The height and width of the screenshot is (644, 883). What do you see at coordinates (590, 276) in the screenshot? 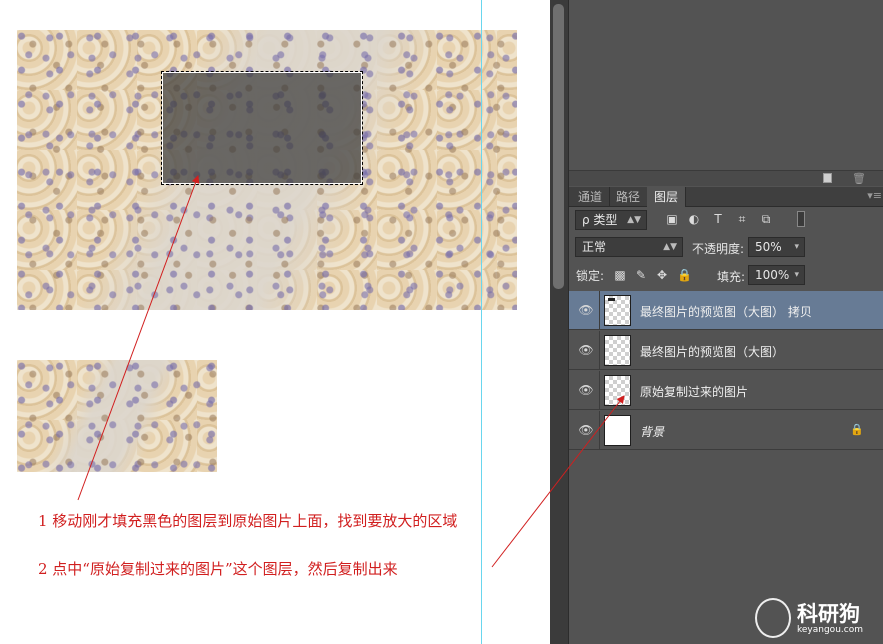
I see `lock-label: 锁定:` at bounding box center [590, 276].